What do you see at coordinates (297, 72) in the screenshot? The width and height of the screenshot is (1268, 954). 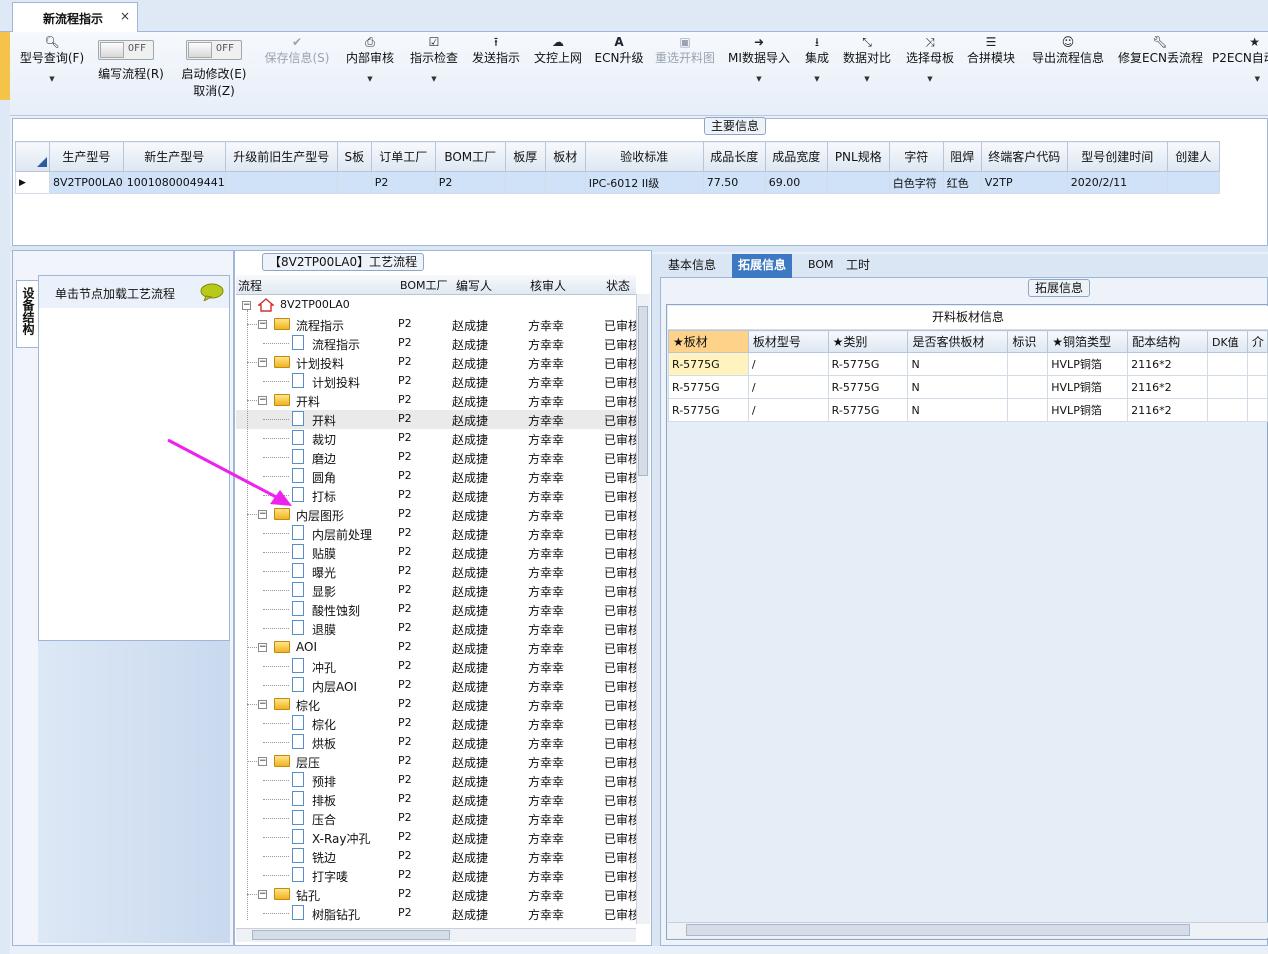 I see `save-info-button: ✔ 保存信息(S)` at bounding box center [297, 72].